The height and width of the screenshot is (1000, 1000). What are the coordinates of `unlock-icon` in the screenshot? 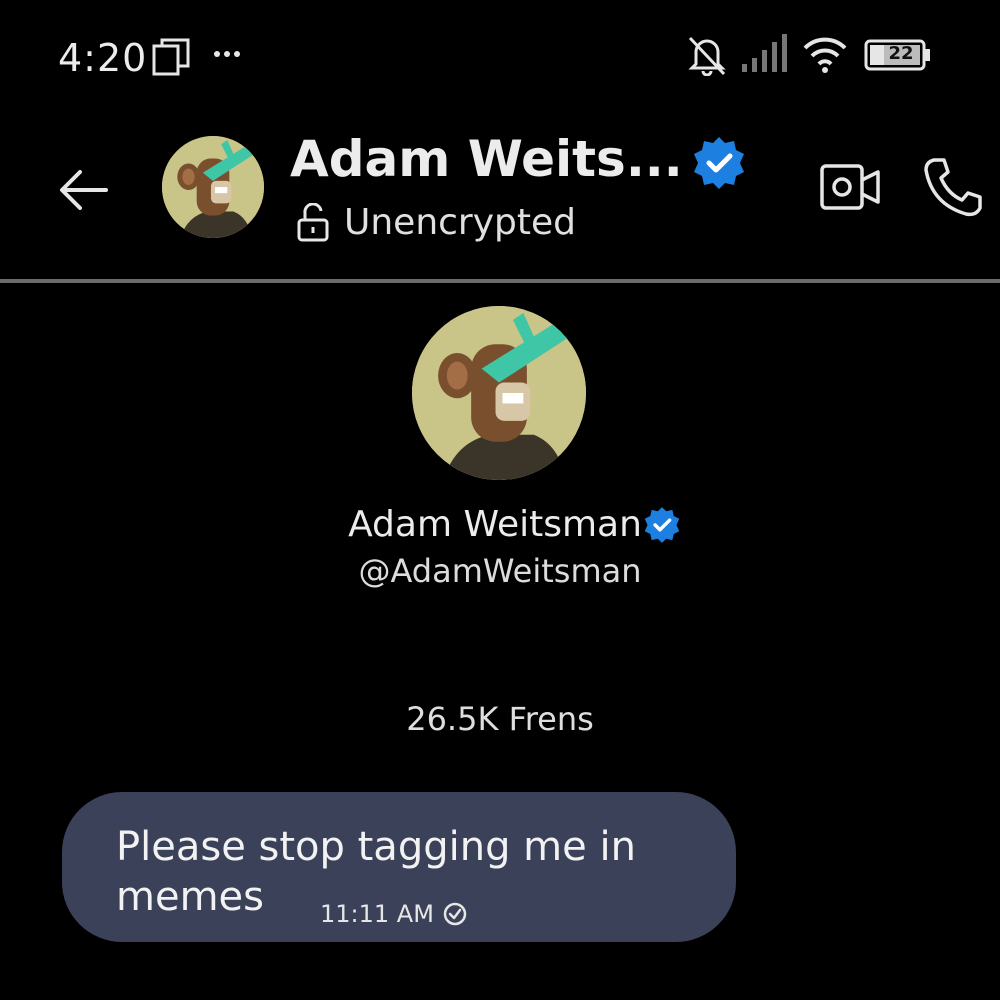 It's located at (313, 221).